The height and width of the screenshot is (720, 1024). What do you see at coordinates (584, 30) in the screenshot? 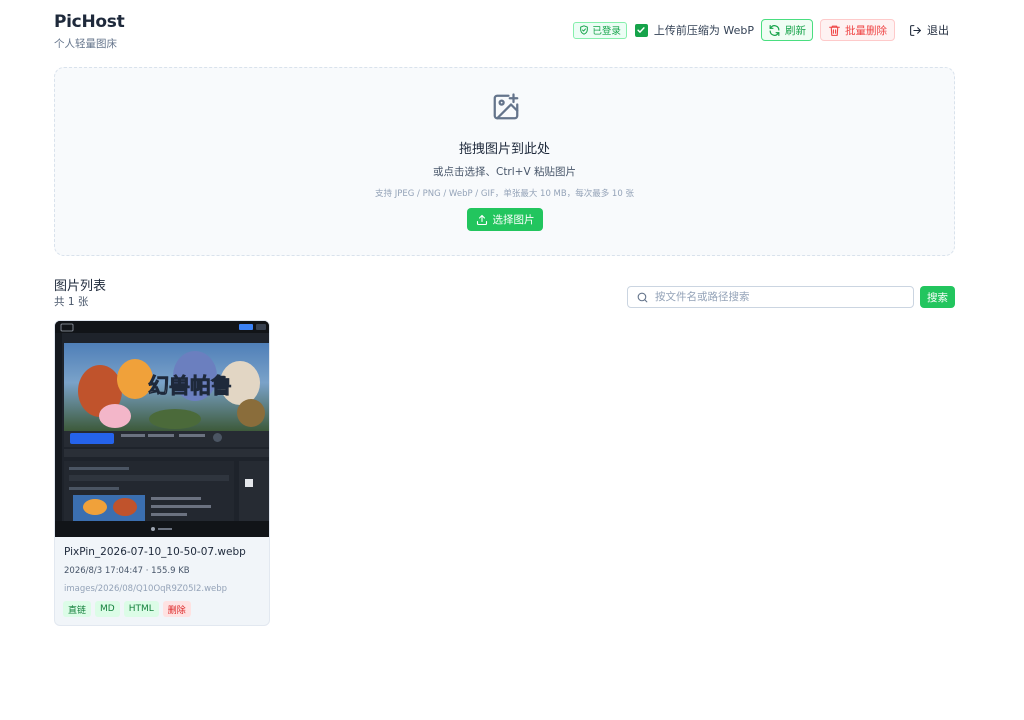
I see `shield-check-icon` at bounding box center [584, 30].